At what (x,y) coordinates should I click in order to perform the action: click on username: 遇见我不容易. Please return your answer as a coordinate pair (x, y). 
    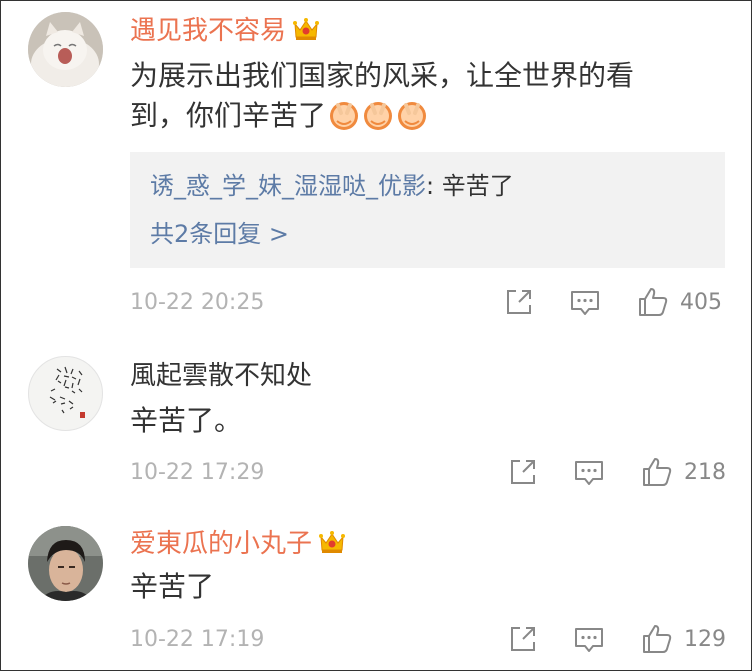
    Looking at the image, I should click on (225, 32).